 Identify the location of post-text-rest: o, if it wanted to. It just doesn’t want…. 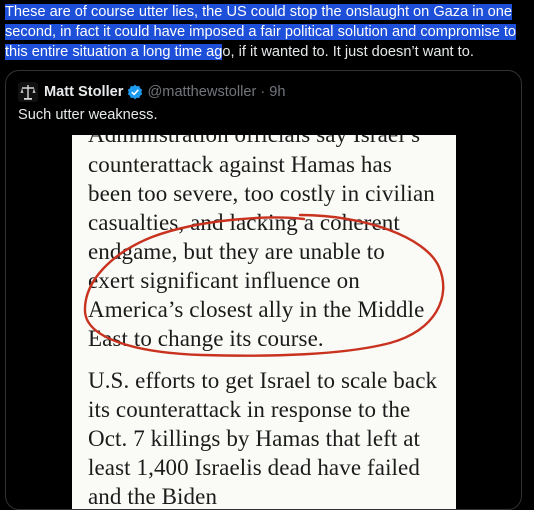
(348, 52).